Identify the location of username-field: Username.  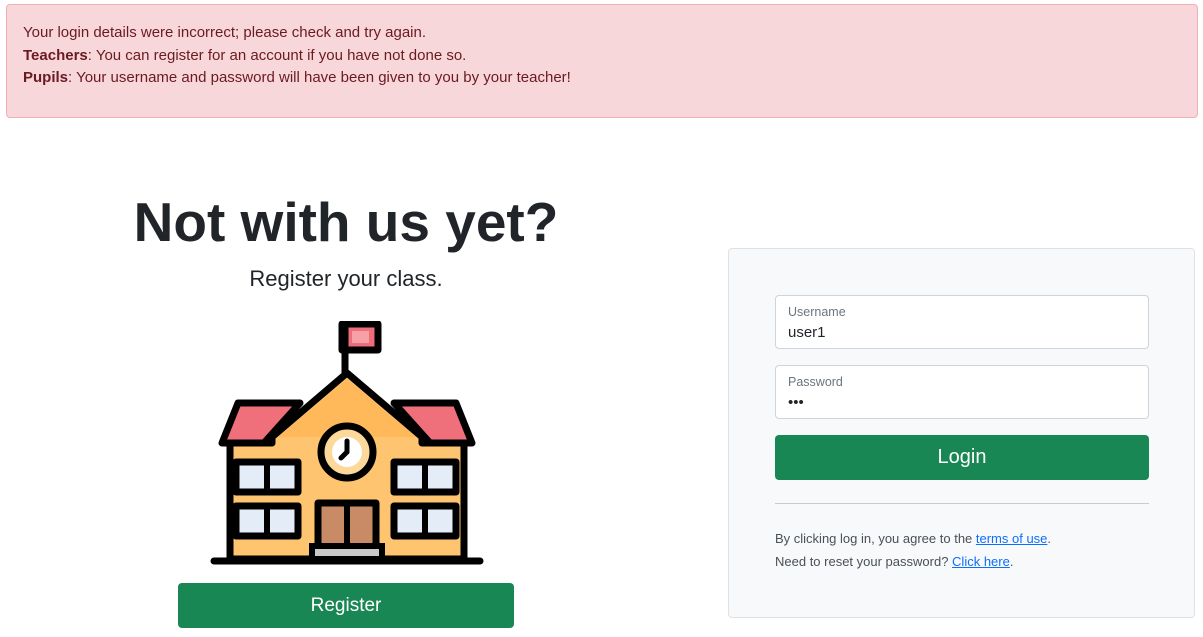
(962, 322).